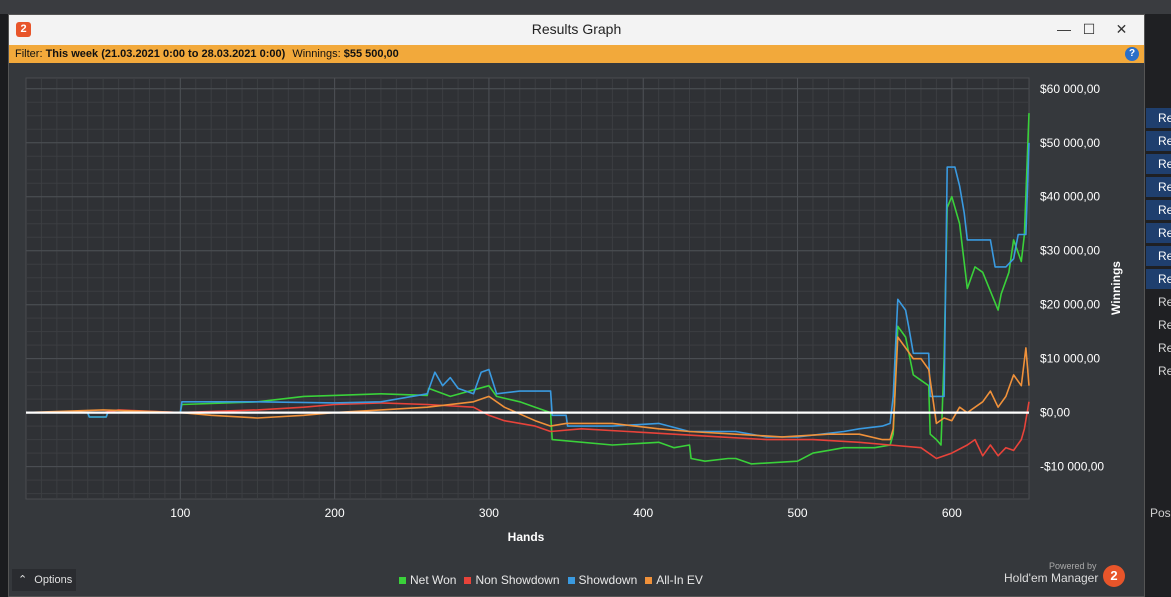  Describe the element at coordinates (643, 513) in the screenshot. I see `x-tick-label: 400` at that location.